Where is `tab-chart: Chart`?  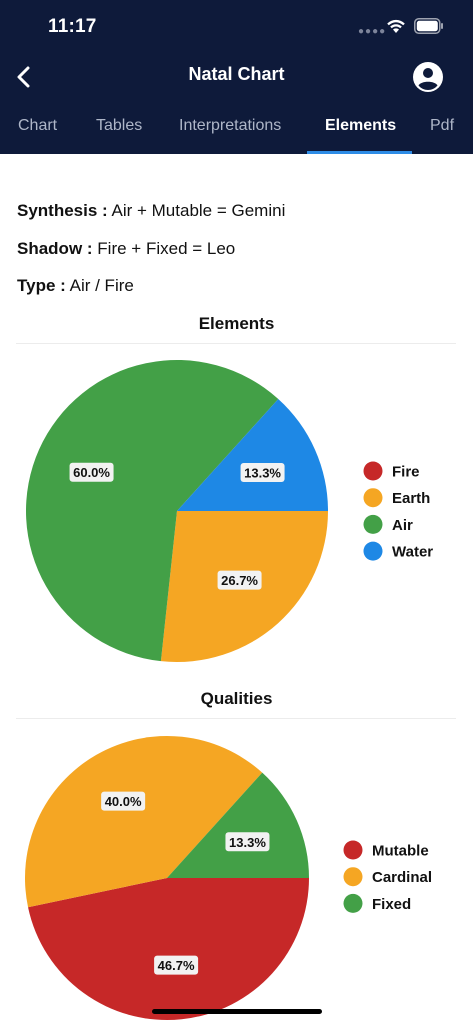
tab-chart: Chart is located at coordinates (37, 126).